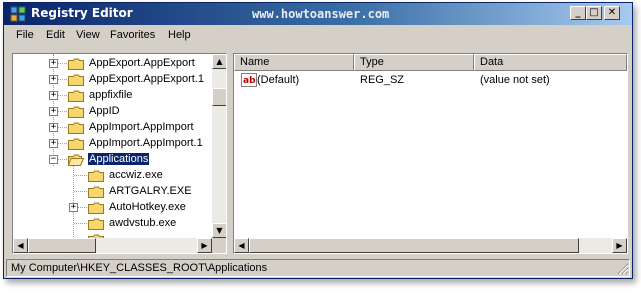 This screenshot has width=641, height=293. Describe the element at coordinates (25, 35) in the screenshot. I see `menu-file: File` at that location.